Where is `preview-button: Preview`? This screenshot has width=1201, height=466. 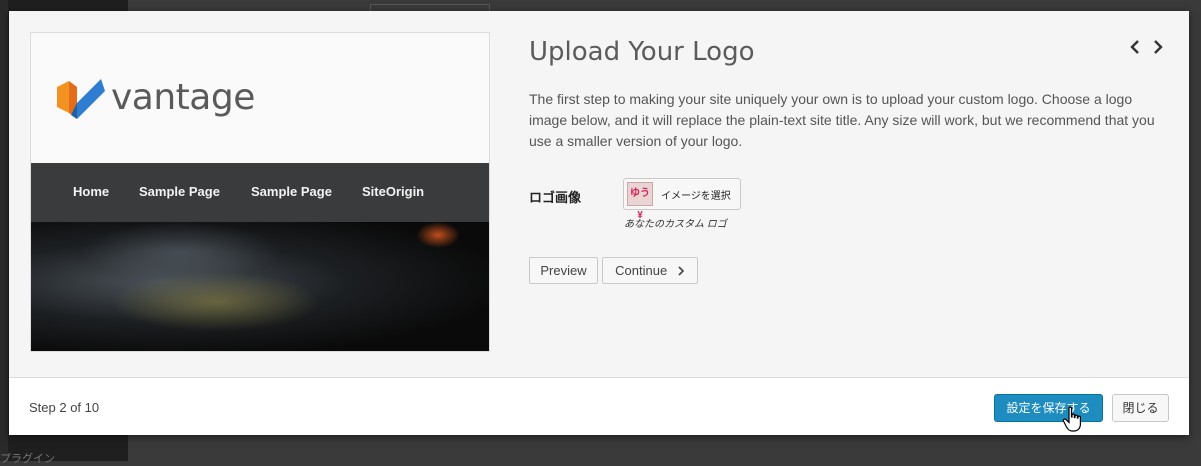
preview-button: Preview is located at coordinates (563, 270).